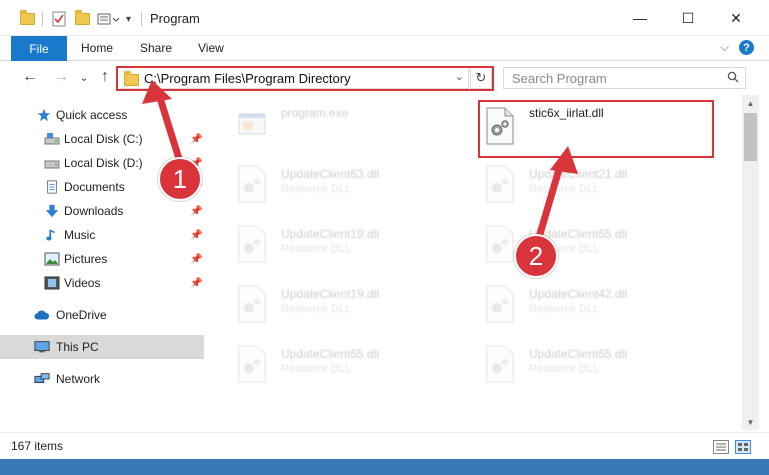 The image size is (769, 475). What do you see at coordinates (156, 48) in the screenshot?
I see `tab-share: Share` at bounding box center [156, 48].